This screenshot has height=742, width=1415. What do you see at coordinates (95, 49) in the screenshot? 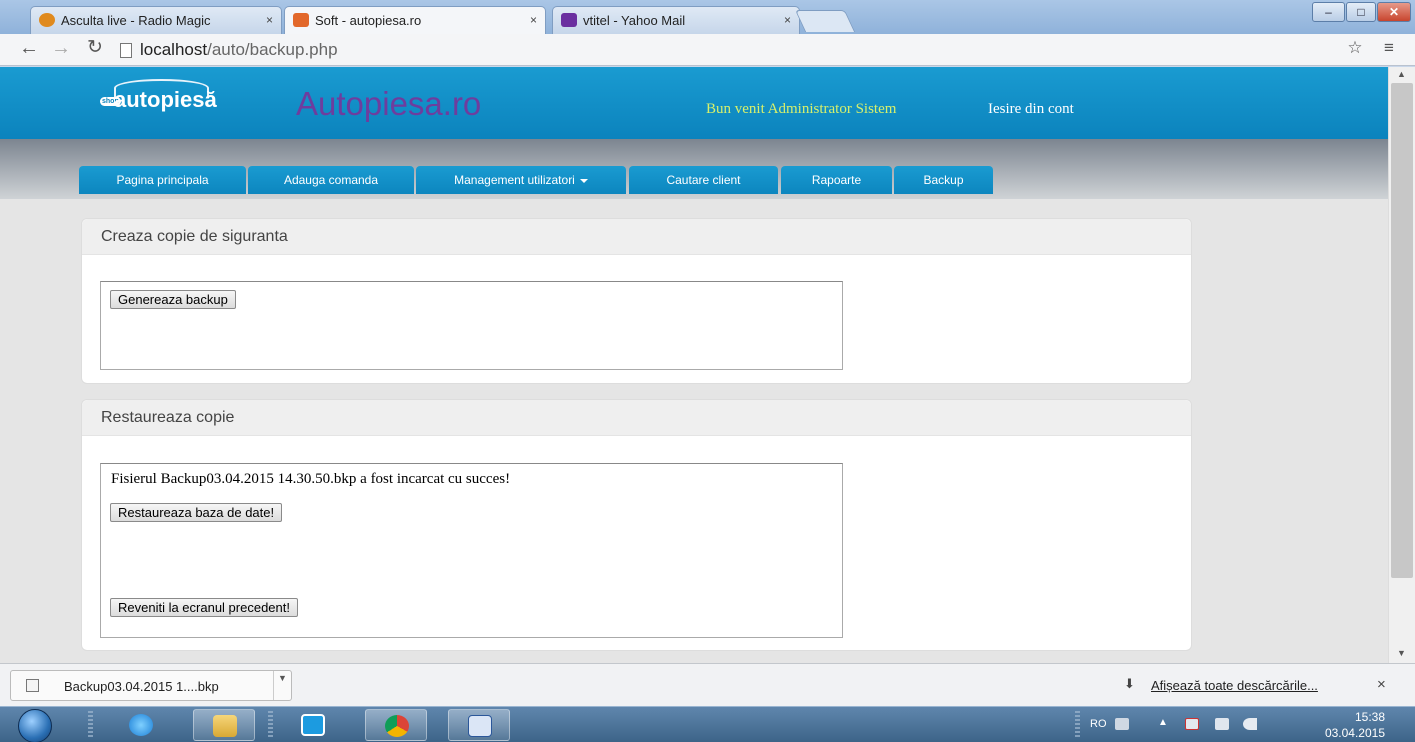
I see `reload-icon: ↻` at bounding box center [95, 49].